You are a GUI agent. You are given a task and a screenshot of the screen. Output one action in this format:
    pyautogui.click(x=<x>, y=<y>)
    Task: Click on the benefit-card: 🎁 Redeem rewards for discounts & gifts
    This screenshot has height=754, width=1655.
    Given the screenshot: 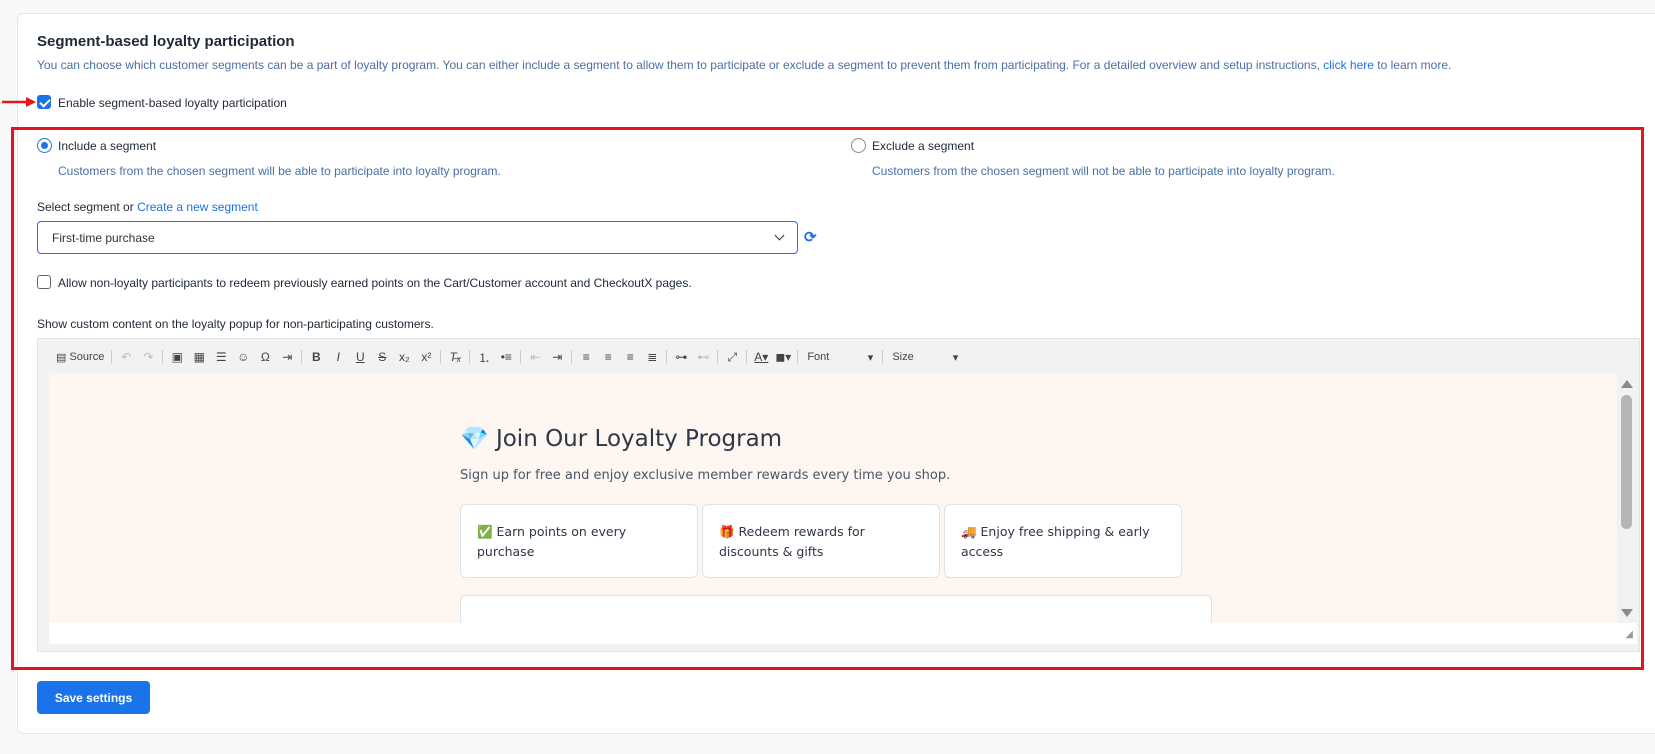 What is the action you would take?
    pyautogui.click(x=821, y=541)
    